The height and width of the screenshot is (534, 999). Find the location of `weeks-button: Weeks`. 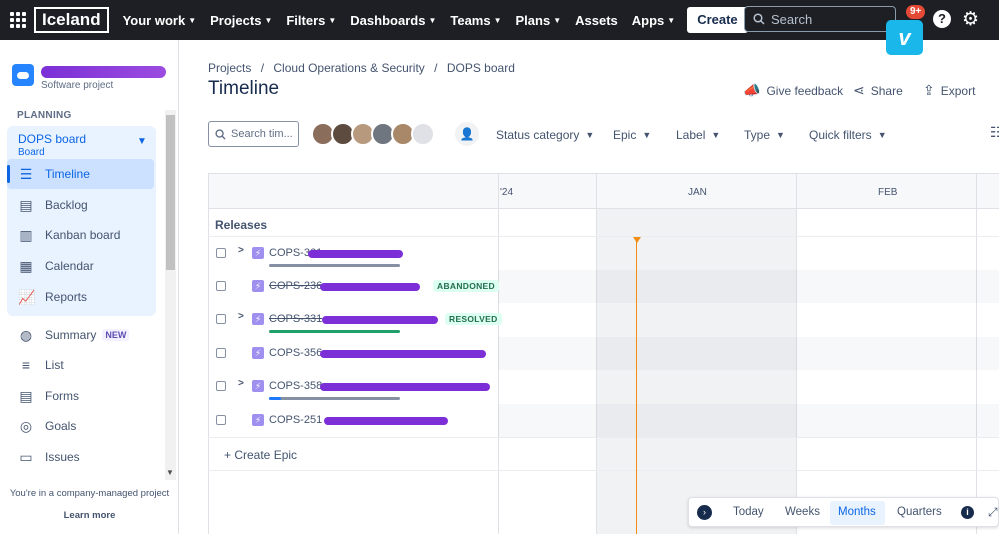

weeks-button: Weeks is located at coordinates (802, 512).